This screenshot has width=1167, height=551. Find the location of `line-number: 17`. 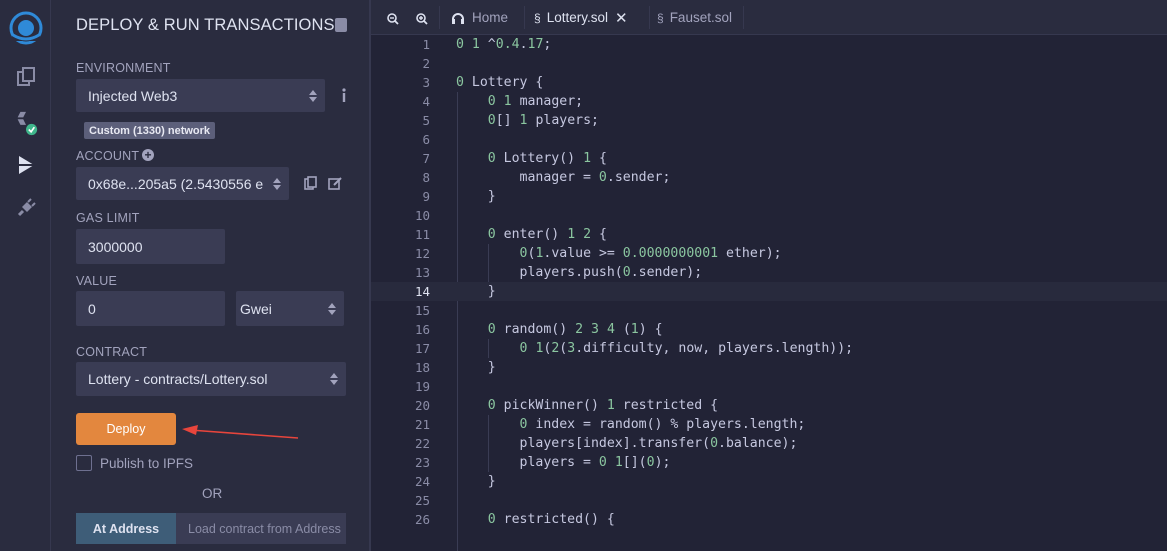

line-number: 17 is located at coordinates (422, 348).